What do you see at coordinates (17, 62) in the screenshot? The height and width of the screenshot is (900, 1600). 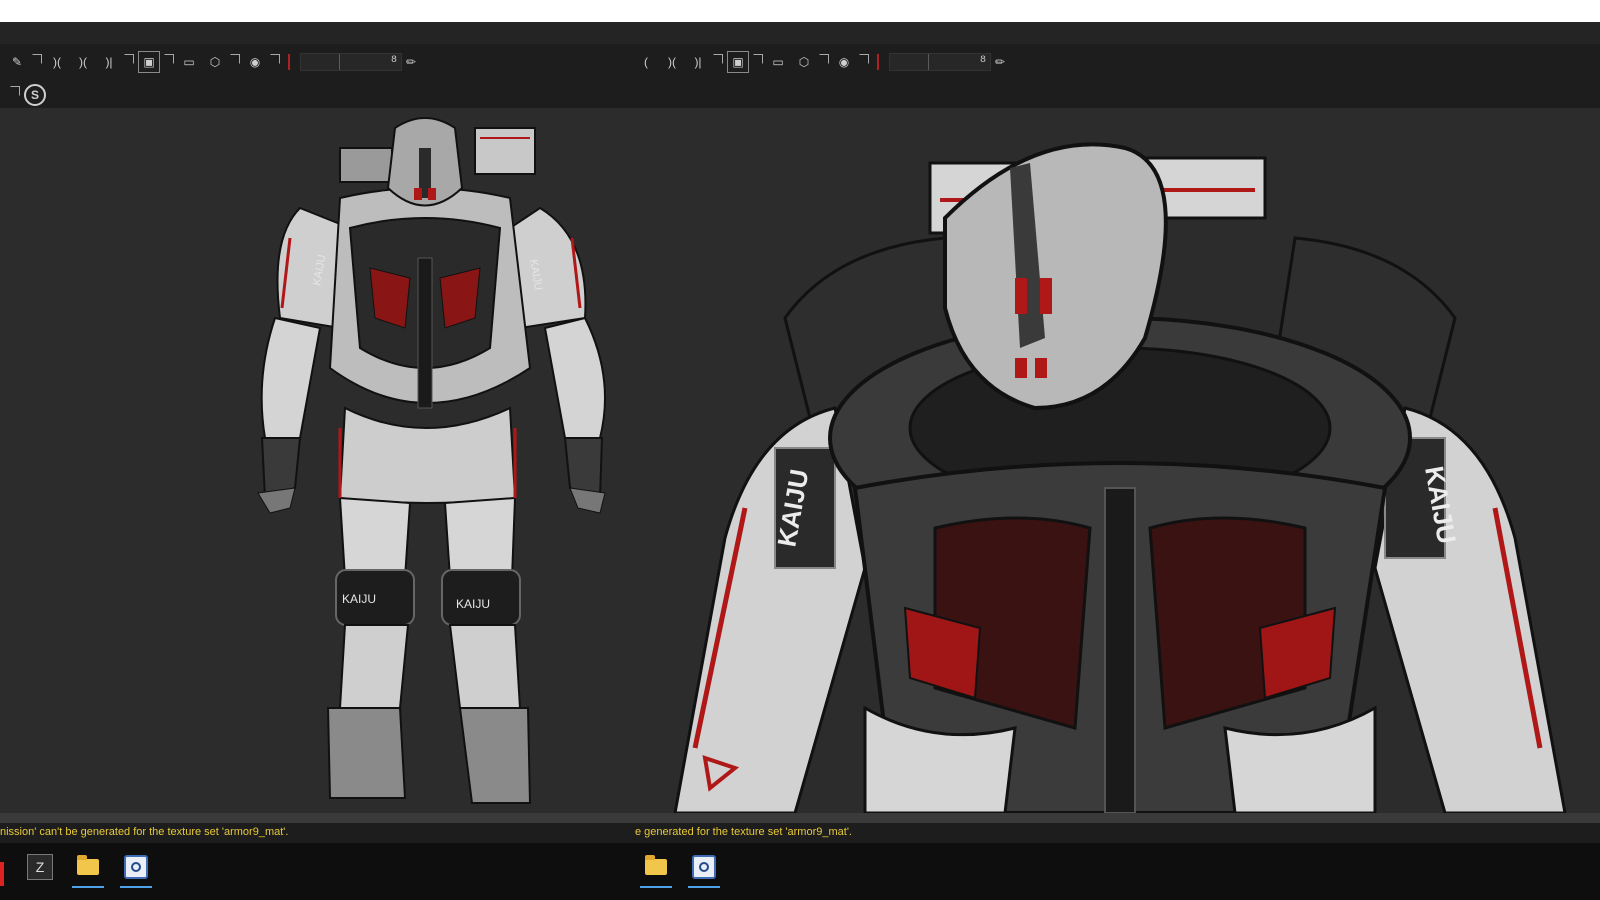 I see `paint-brush-icon: ✎` at bounding box center [17, 62].